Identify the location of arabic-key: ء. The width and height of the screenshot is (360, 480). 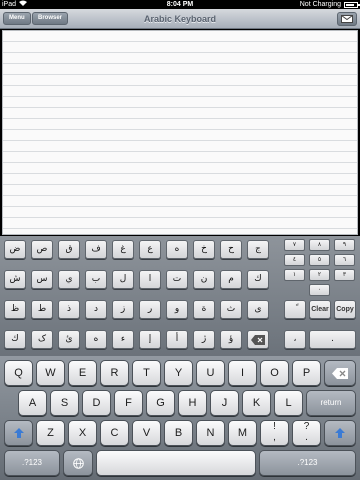
(123, 339).